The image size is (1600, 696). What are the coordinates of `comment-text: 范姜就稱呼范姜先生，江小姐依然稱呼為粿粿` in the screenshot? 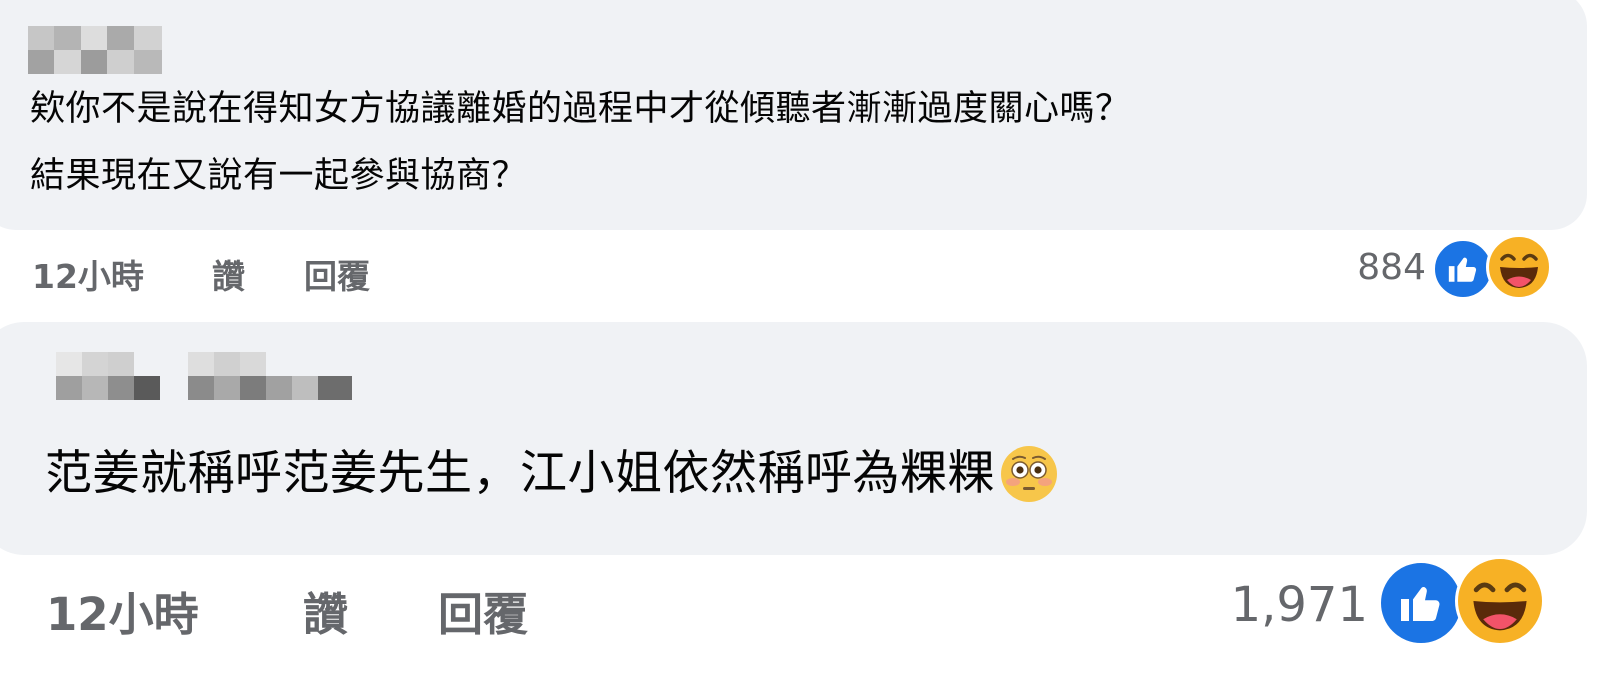 It's located at (520, 473).